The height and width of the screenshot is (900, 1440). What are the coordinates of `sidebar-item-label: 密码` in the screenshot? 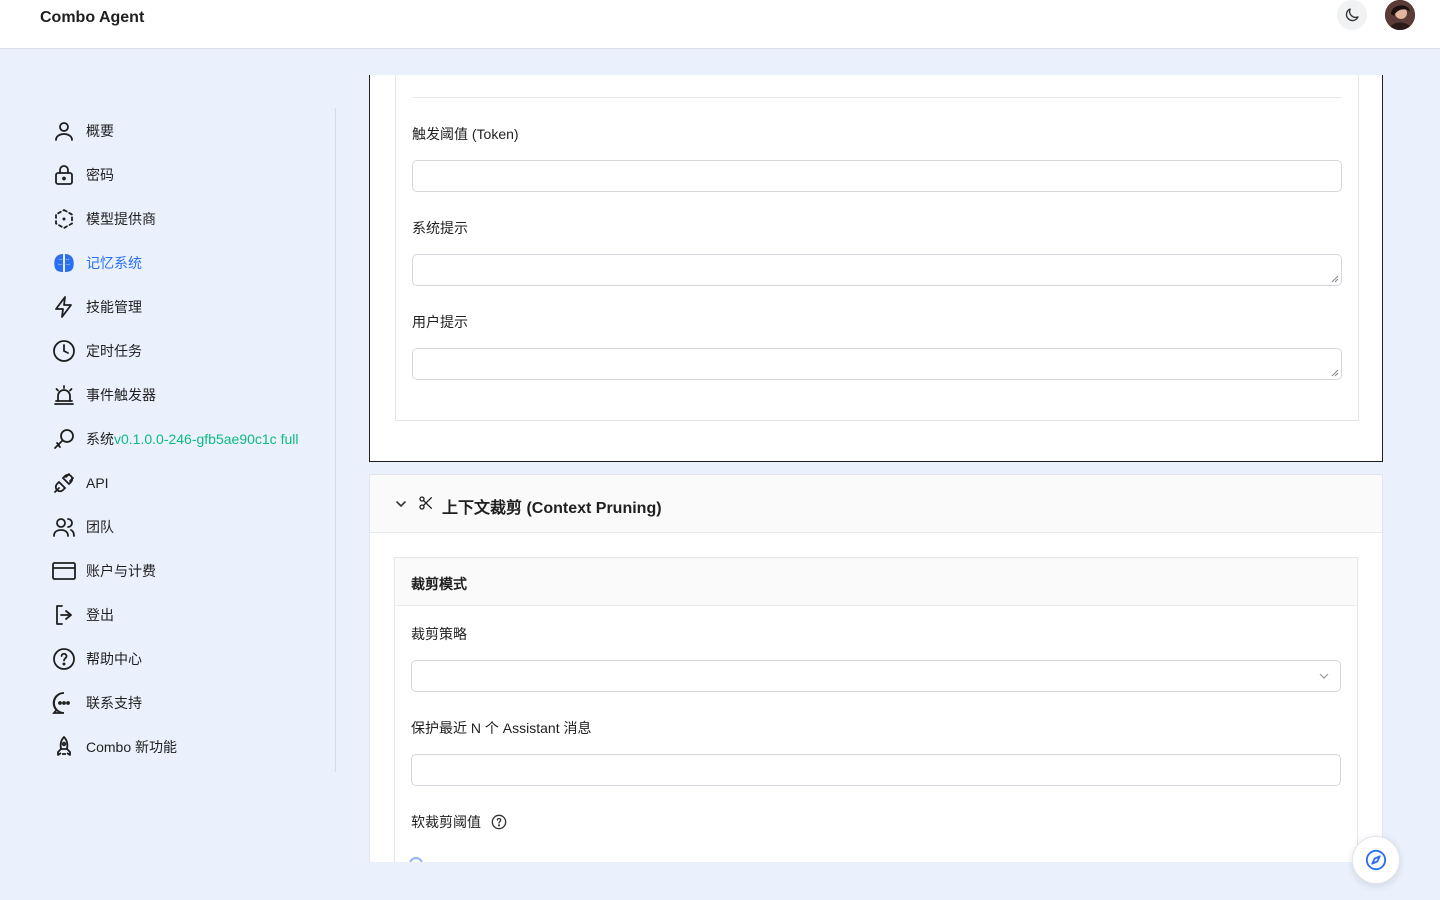 It's located at (100, 175).